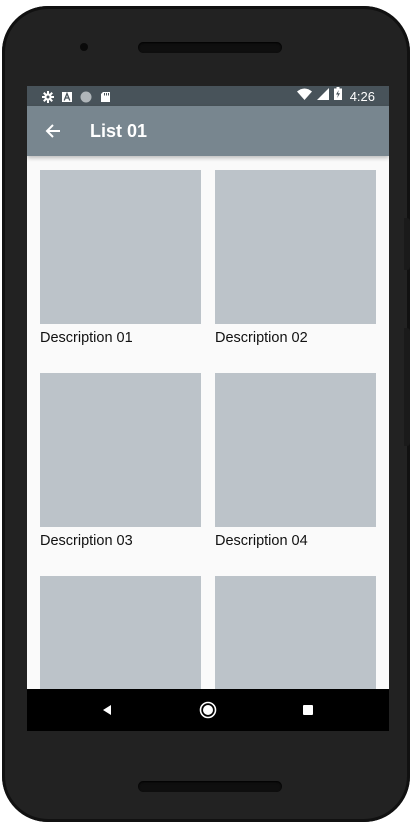 The width and height of the screenshot is (415, 827). What do you see at coordinates (407, 387) in the screenshot?
I see `volume-rocker` at bounding box center [407, 387].